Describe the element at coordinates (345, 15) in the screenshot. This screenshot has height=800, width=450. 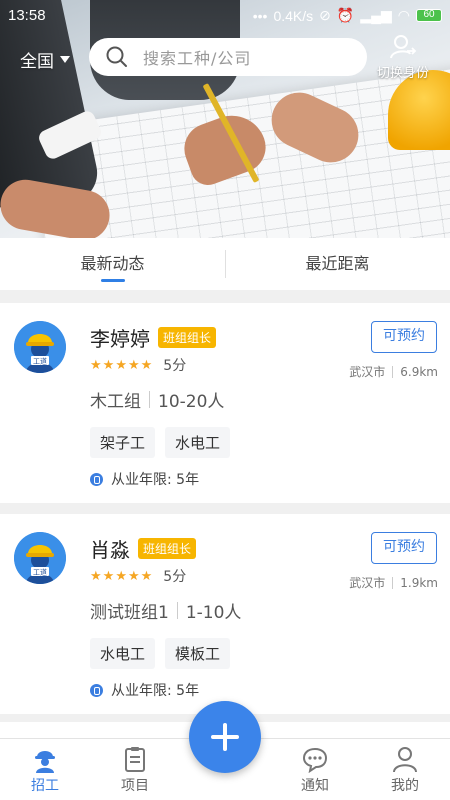
I see `alarm-icon: ⏰` at that location.